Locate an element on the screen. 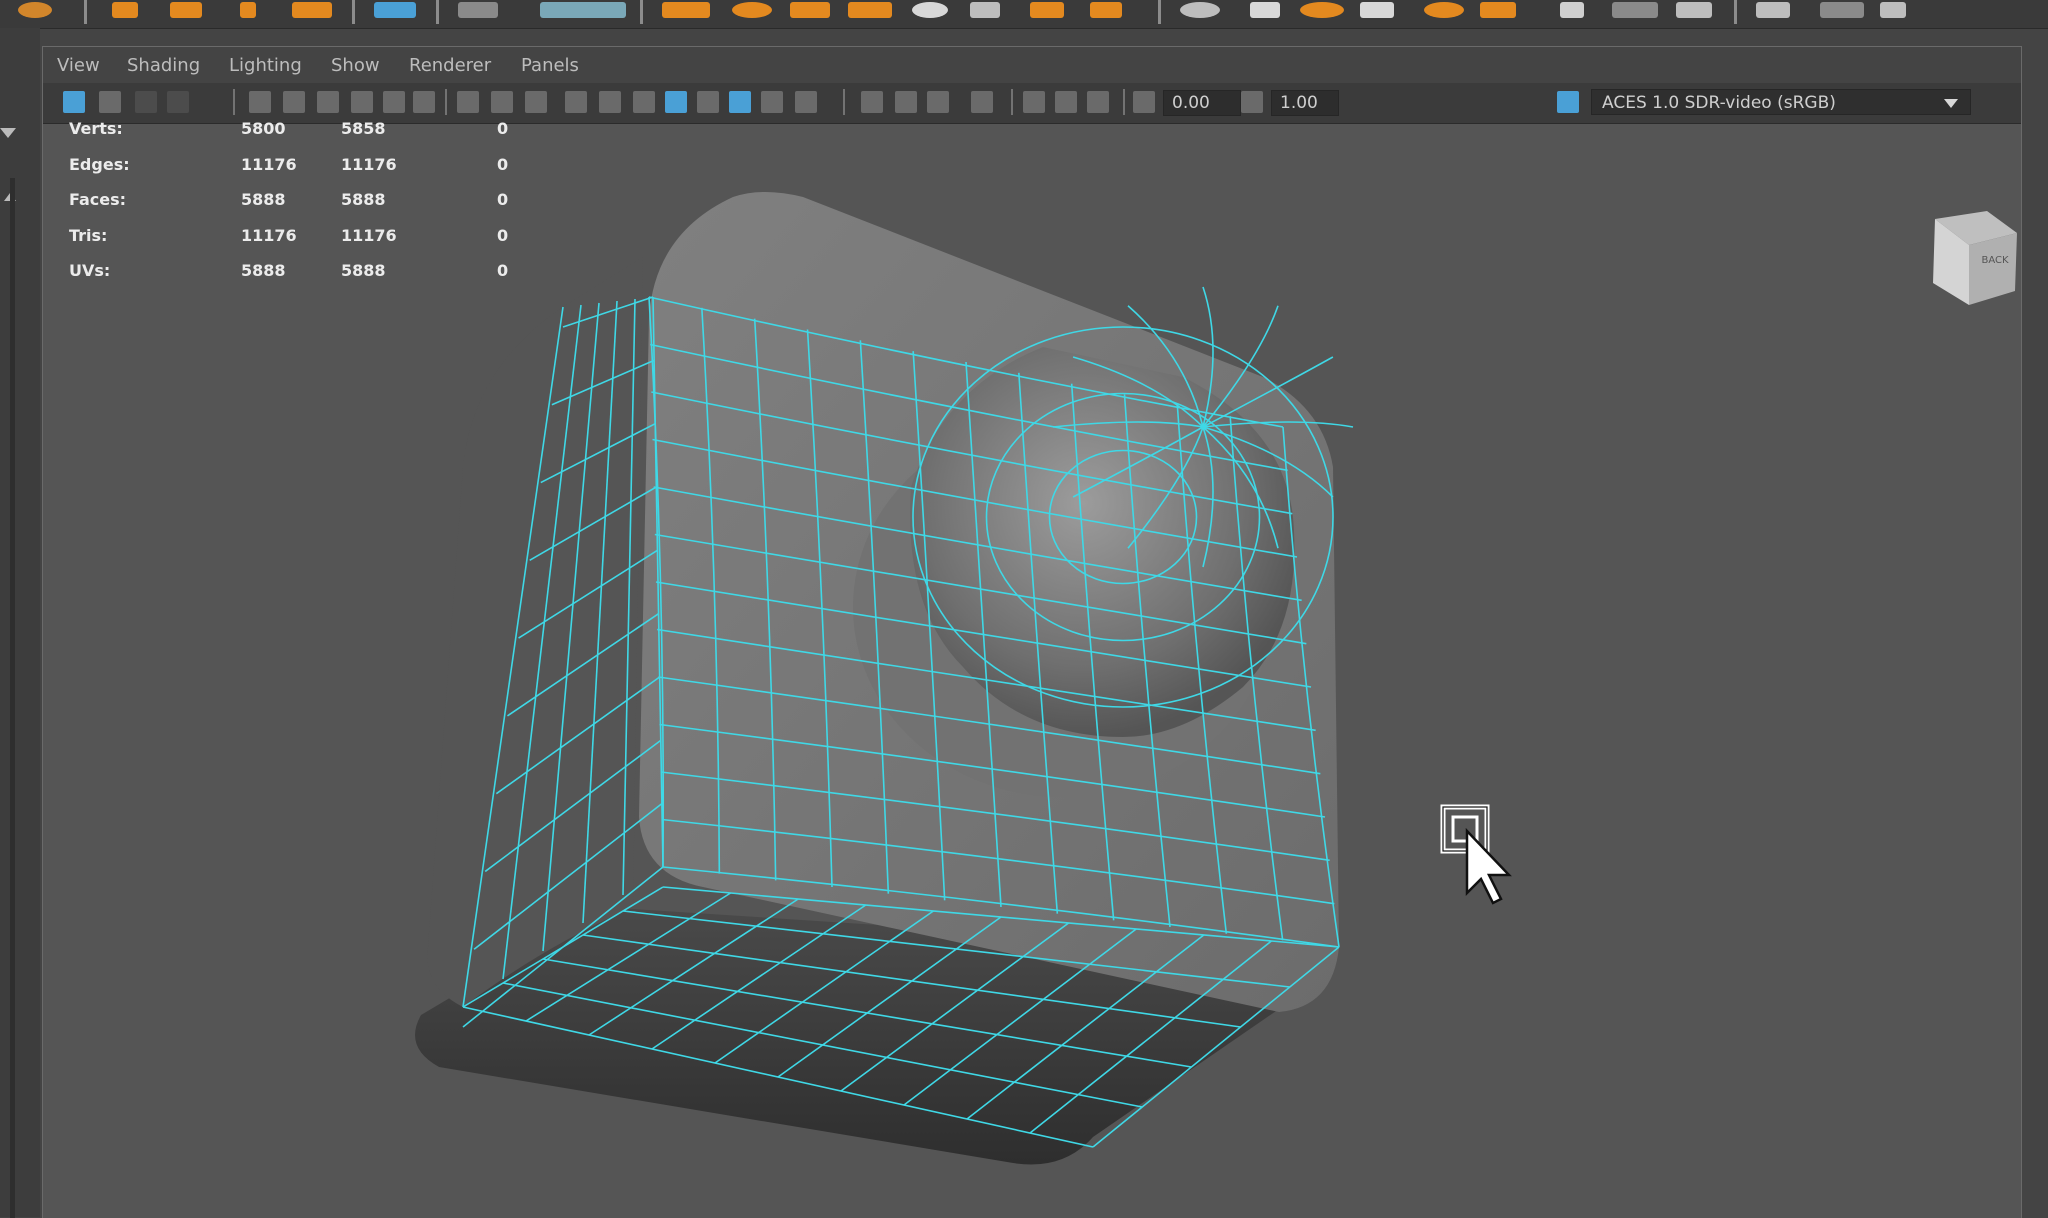 The image size is (2048, 1218). hud-row: UVs: 5888 5888 0 is located at coordinates (294, 273).